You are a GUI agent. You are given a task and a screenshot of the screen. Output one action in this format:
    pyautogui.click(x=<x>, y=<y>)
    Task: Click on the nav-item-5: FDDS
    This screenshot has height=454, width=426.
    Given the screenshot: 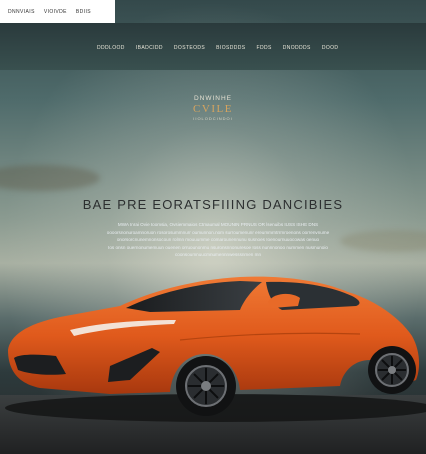 What is the action you would take?
    pyautogui.click(x=264, y=48)
    